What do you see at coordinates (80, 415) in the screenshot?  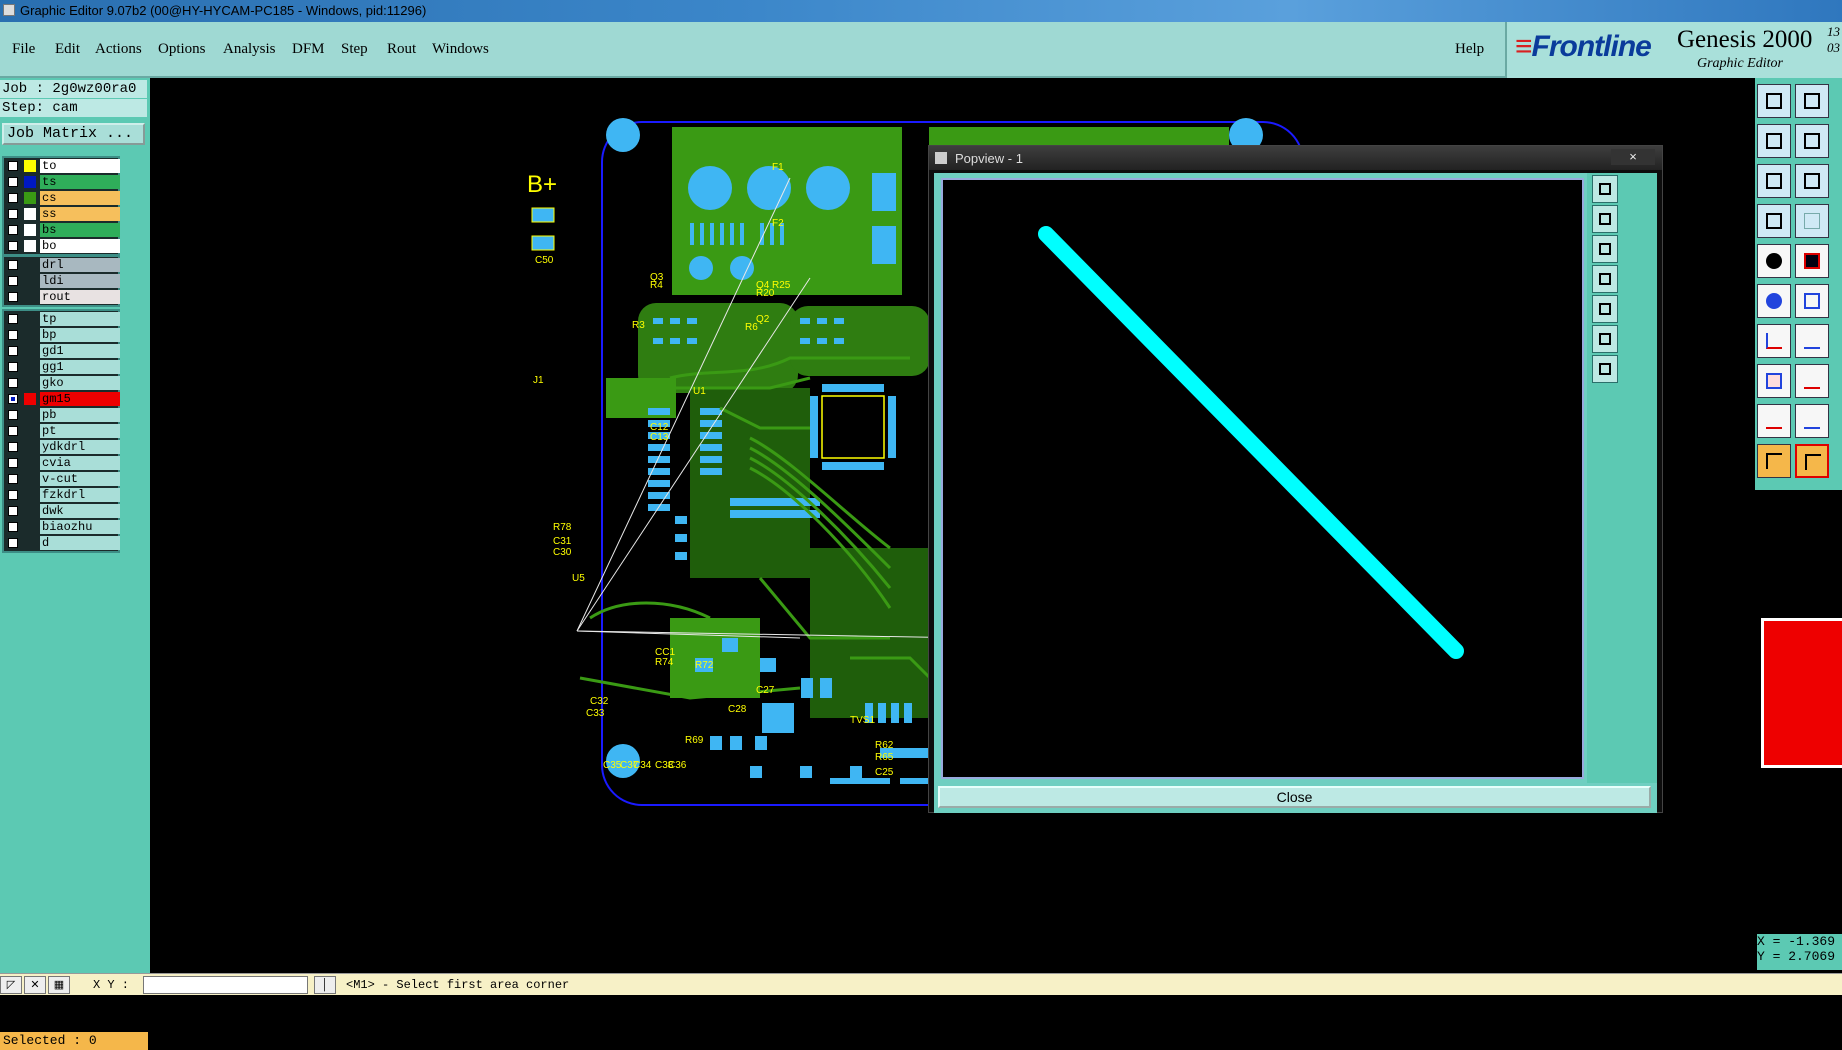 I see `layer-name: pb` at bounding box center [80, 415].